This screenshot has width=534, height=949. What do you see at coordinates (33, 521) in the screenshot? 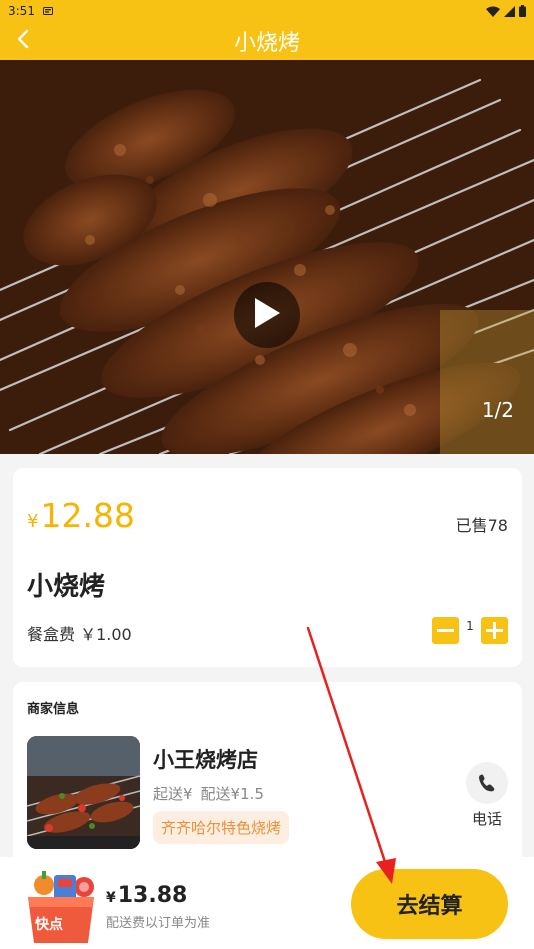
I see `price-currency: ¥` at bounding box center [33, 521].